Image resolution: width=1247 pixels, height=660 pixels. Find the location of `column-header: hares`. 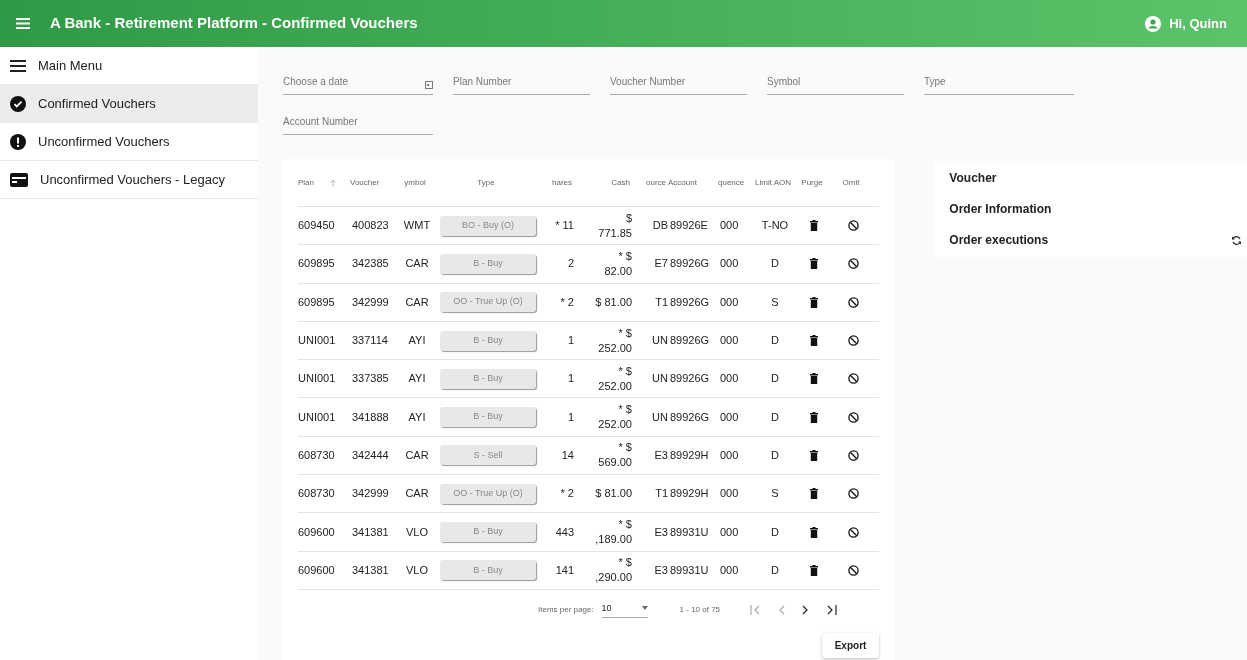

column-header: hares is located at coordinates (555, 182).